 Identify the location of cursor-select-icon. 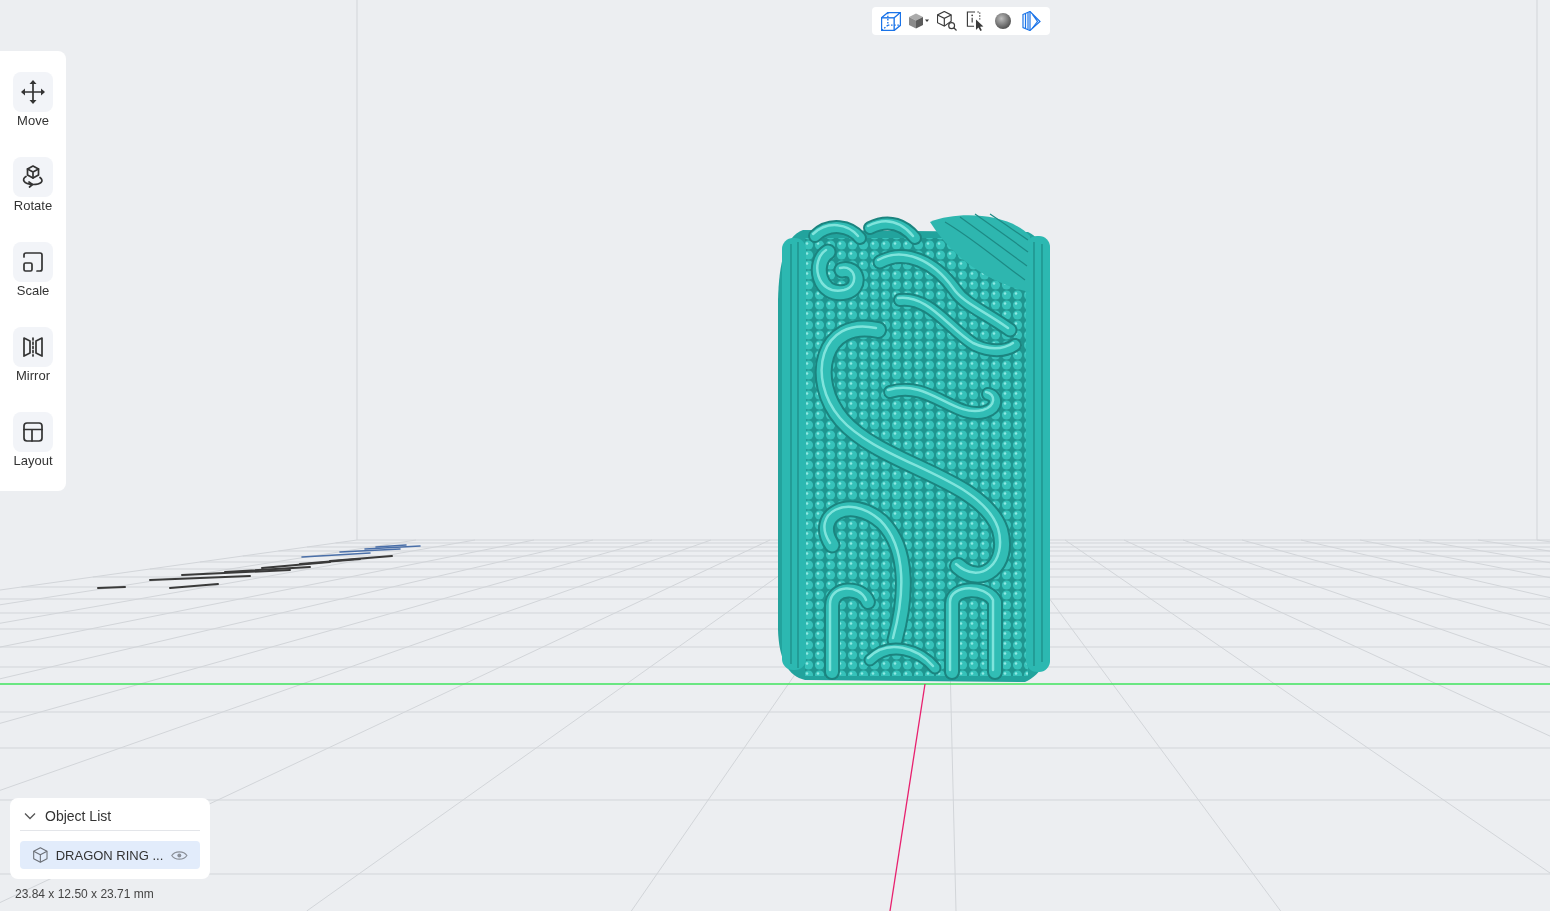
(975, 21).